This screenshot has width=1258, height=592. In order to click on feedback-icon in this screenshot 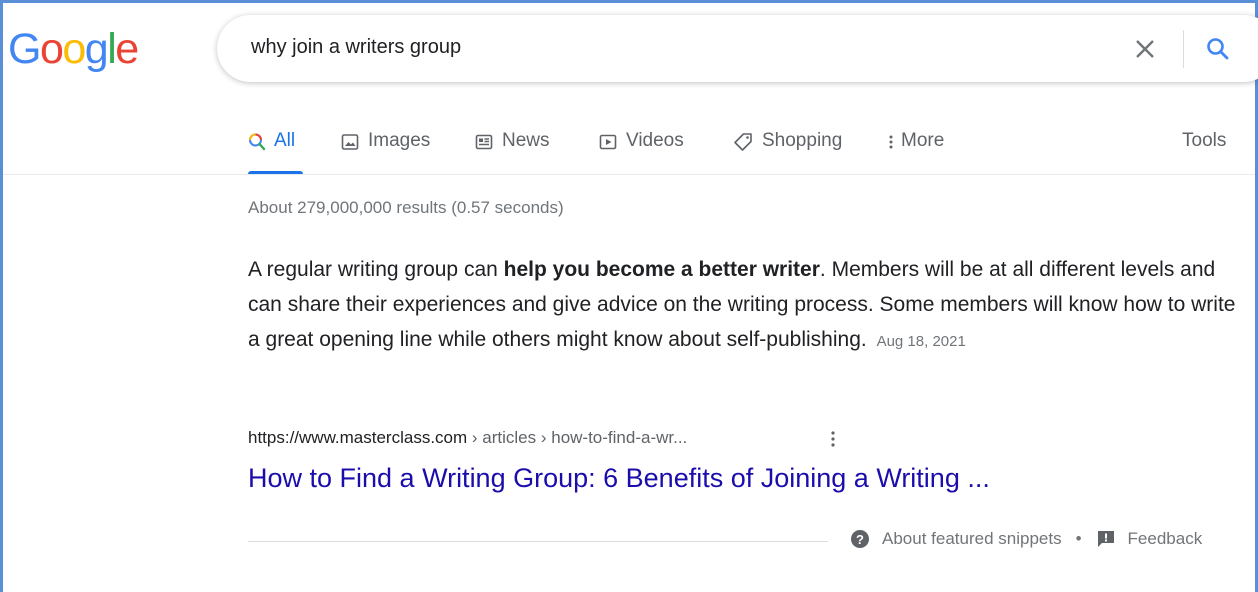, I will do `click(1105, 539)`.